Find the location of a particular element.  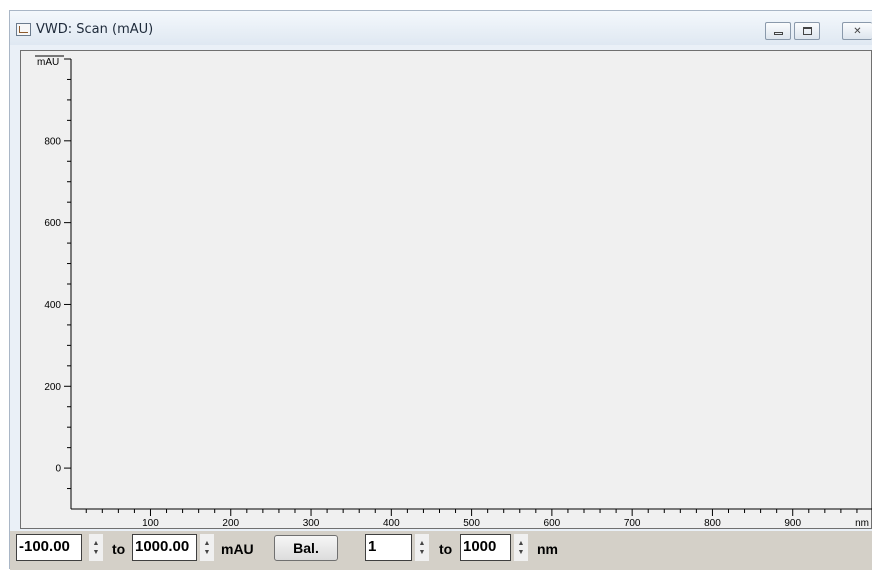

close-button: ✕ is located at coordinates (857, 31).